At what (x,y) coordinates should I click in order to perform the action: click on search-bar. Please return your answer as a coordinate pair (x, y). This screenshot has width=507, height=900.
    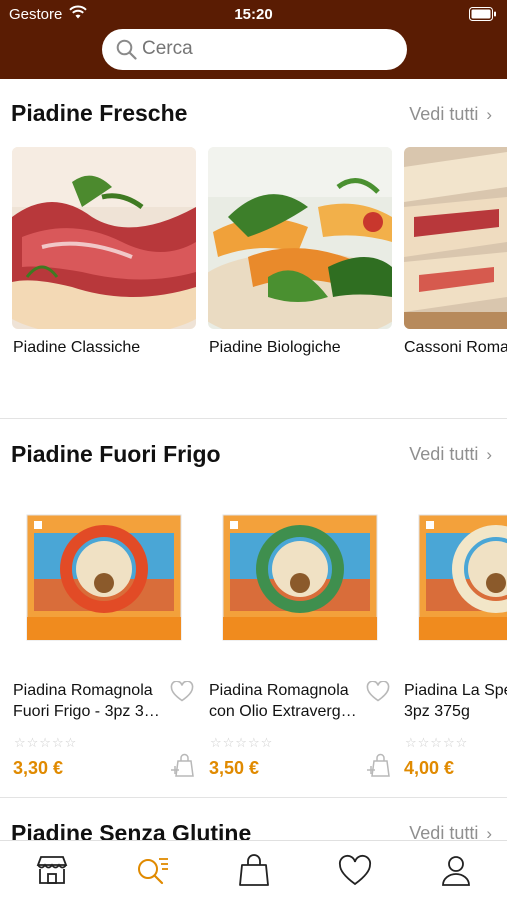
    Looking at the image, I should click on (254, 49).